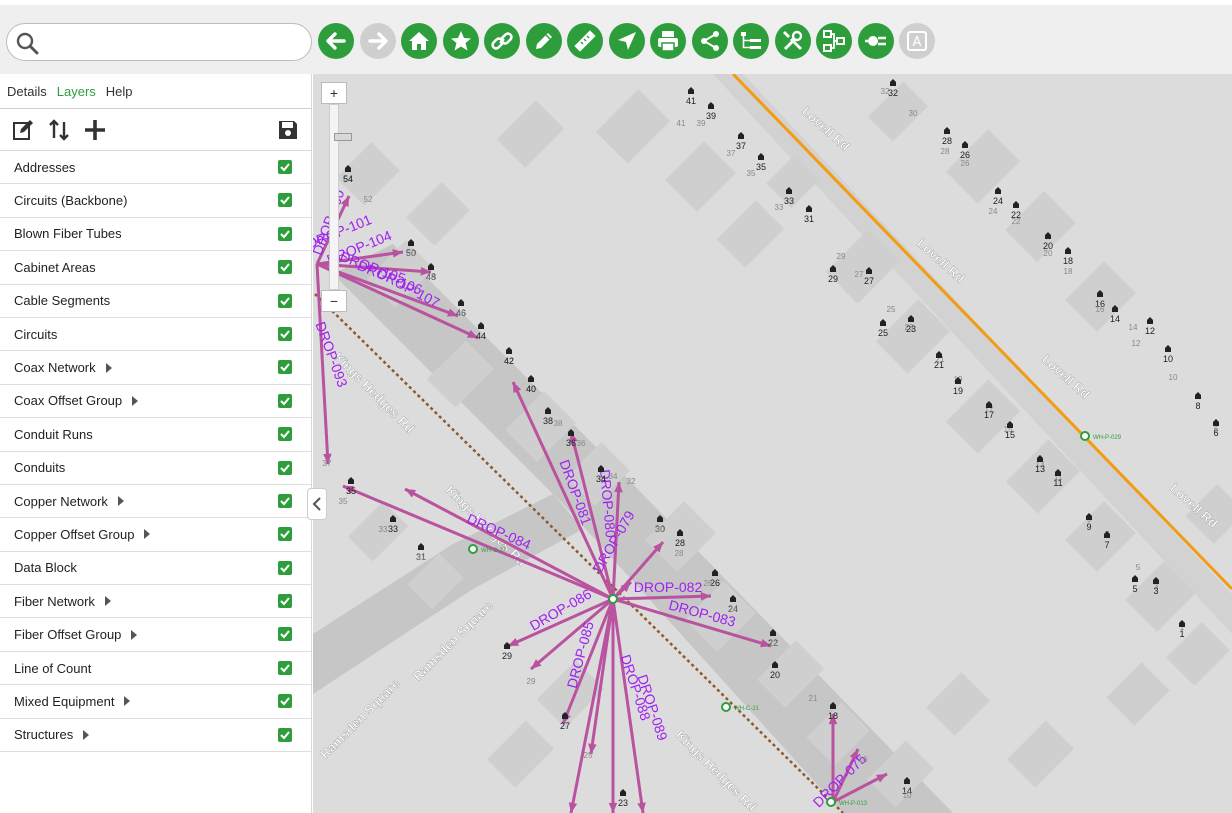 Image resolution: width=1232 pixels, height=813 pixels. Describe the element at coordinates (155, 468) in the screenshot. I see `layer-row: Conduits` at that location.